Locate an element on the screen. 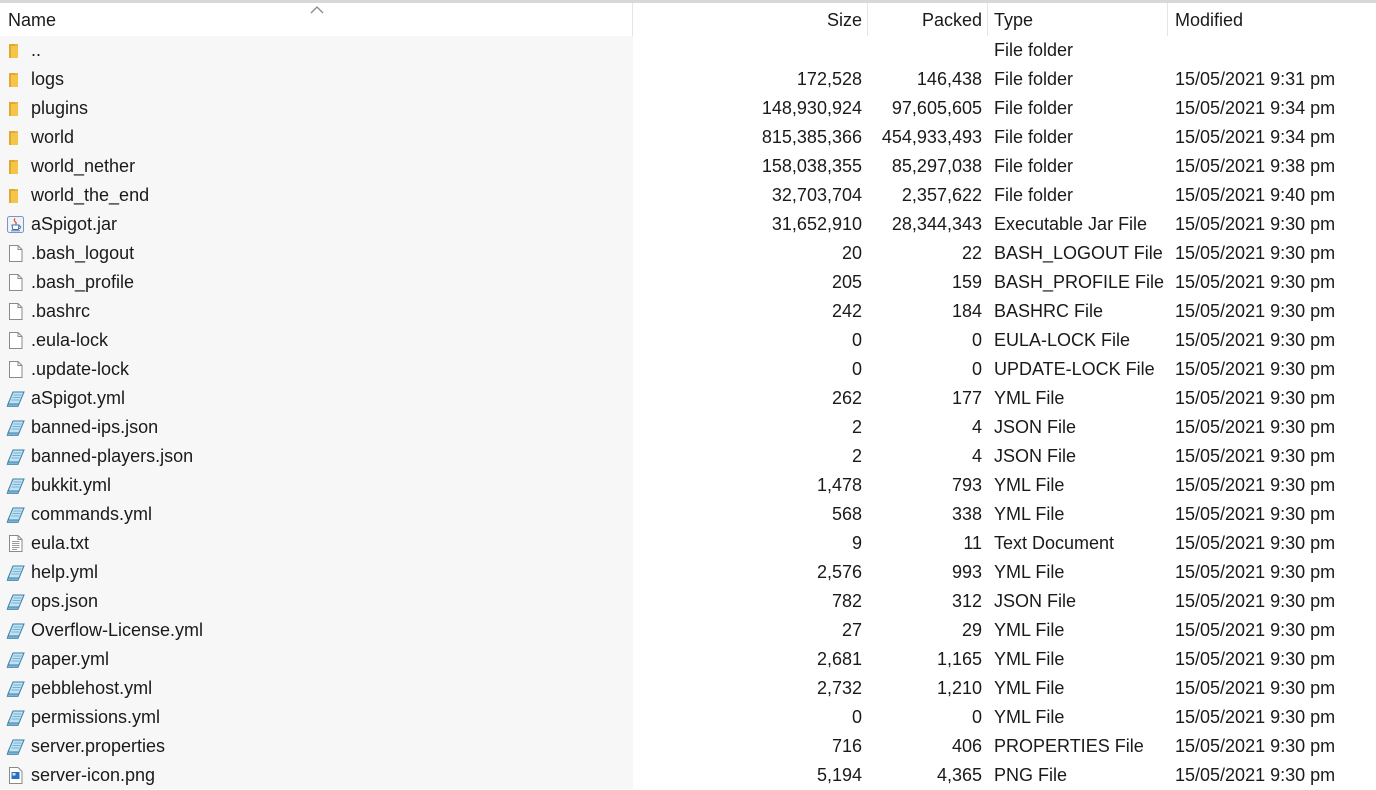 The height and width of the screenshot is (790, 1376). file-type: PNG File is located at coordinates (1031, 775).